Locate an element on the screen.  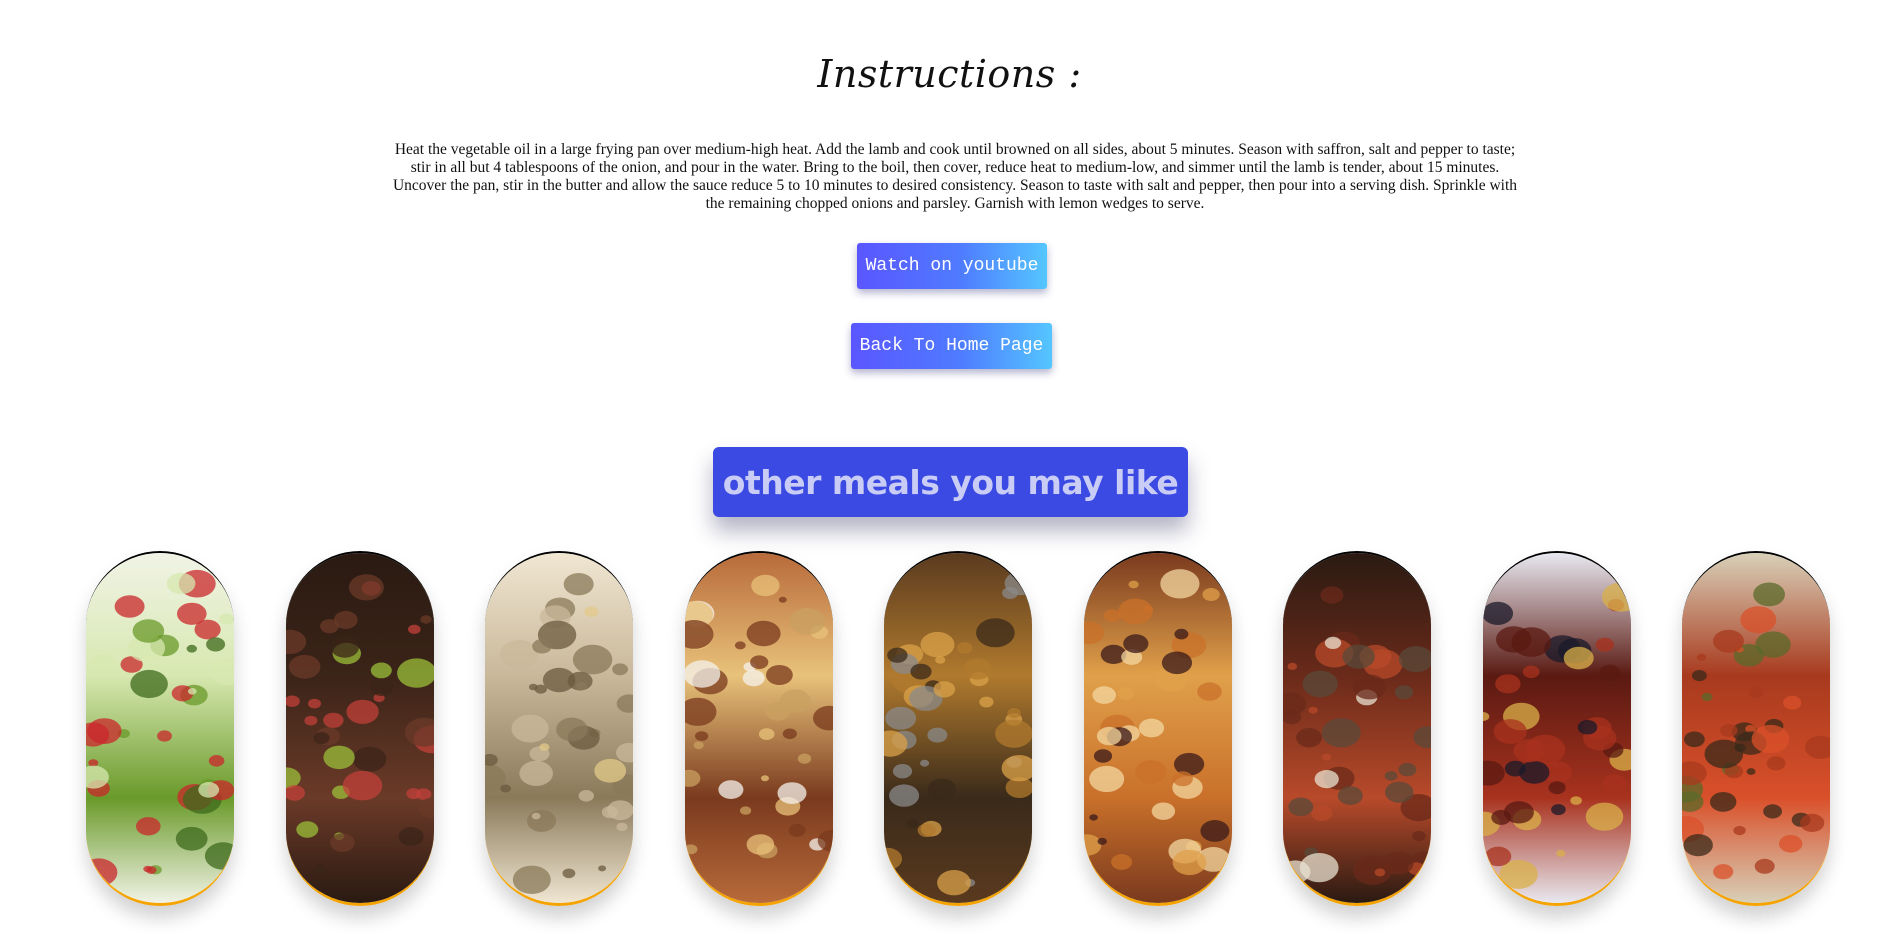
meal-card-stuffed-leaves is located at coordinates (1756, 728).